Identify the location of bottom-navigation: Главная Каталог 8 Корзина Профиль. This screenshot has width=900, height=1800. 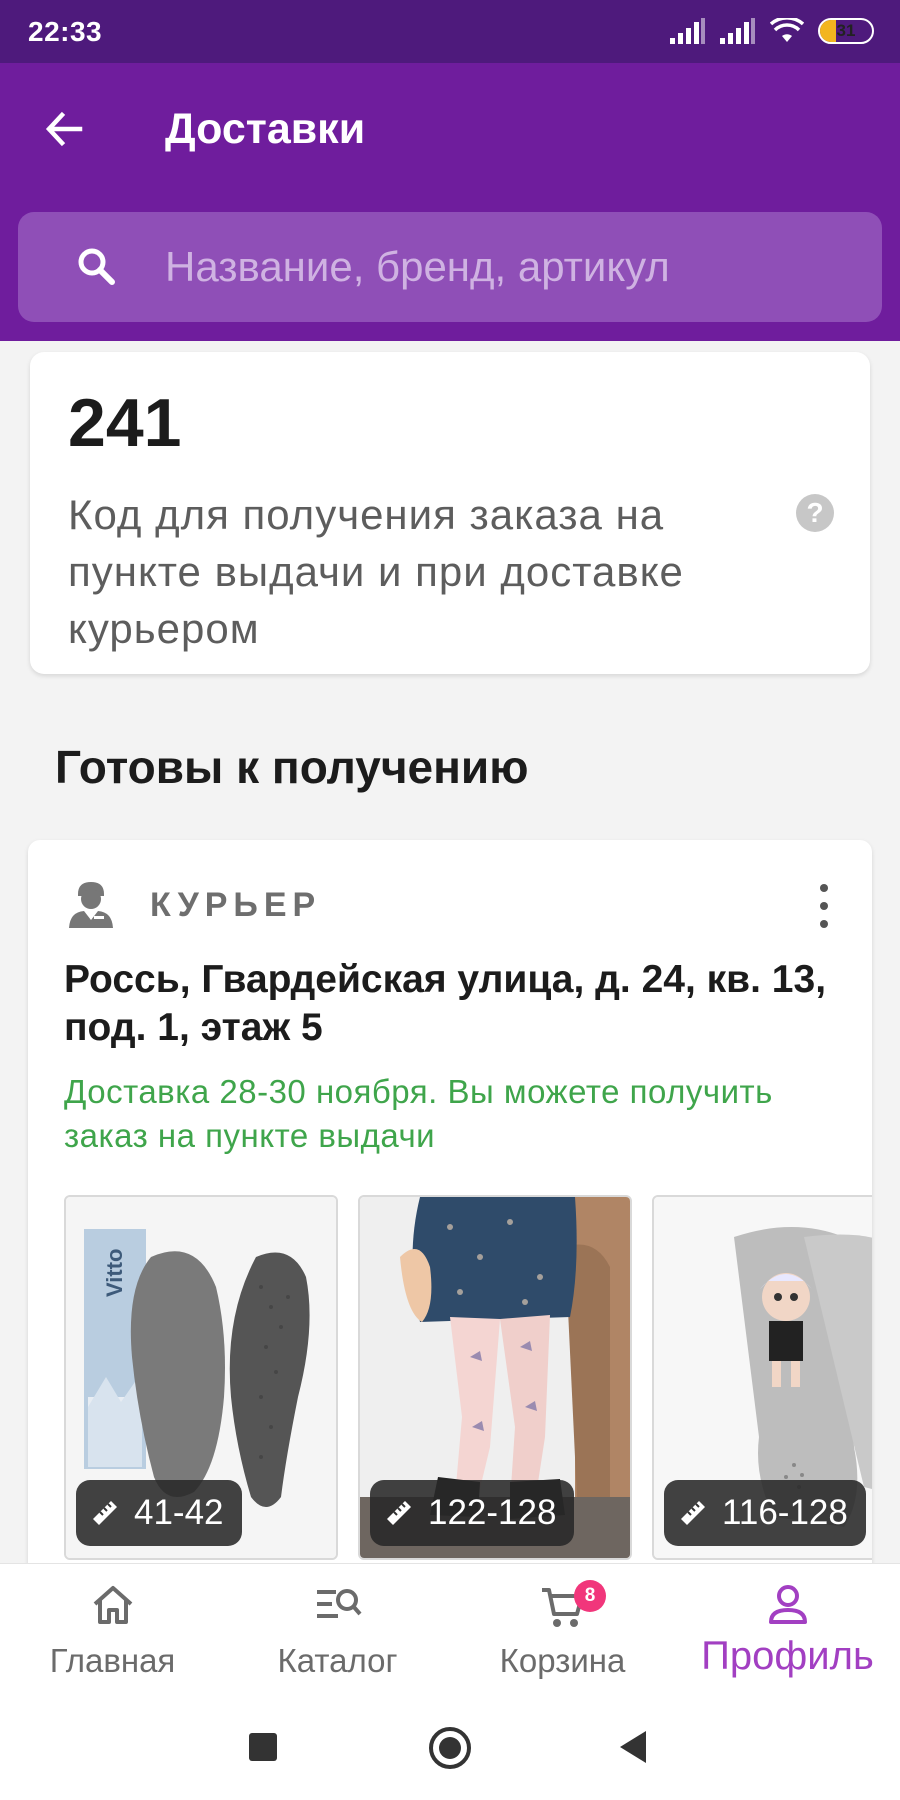
(450, 1628).